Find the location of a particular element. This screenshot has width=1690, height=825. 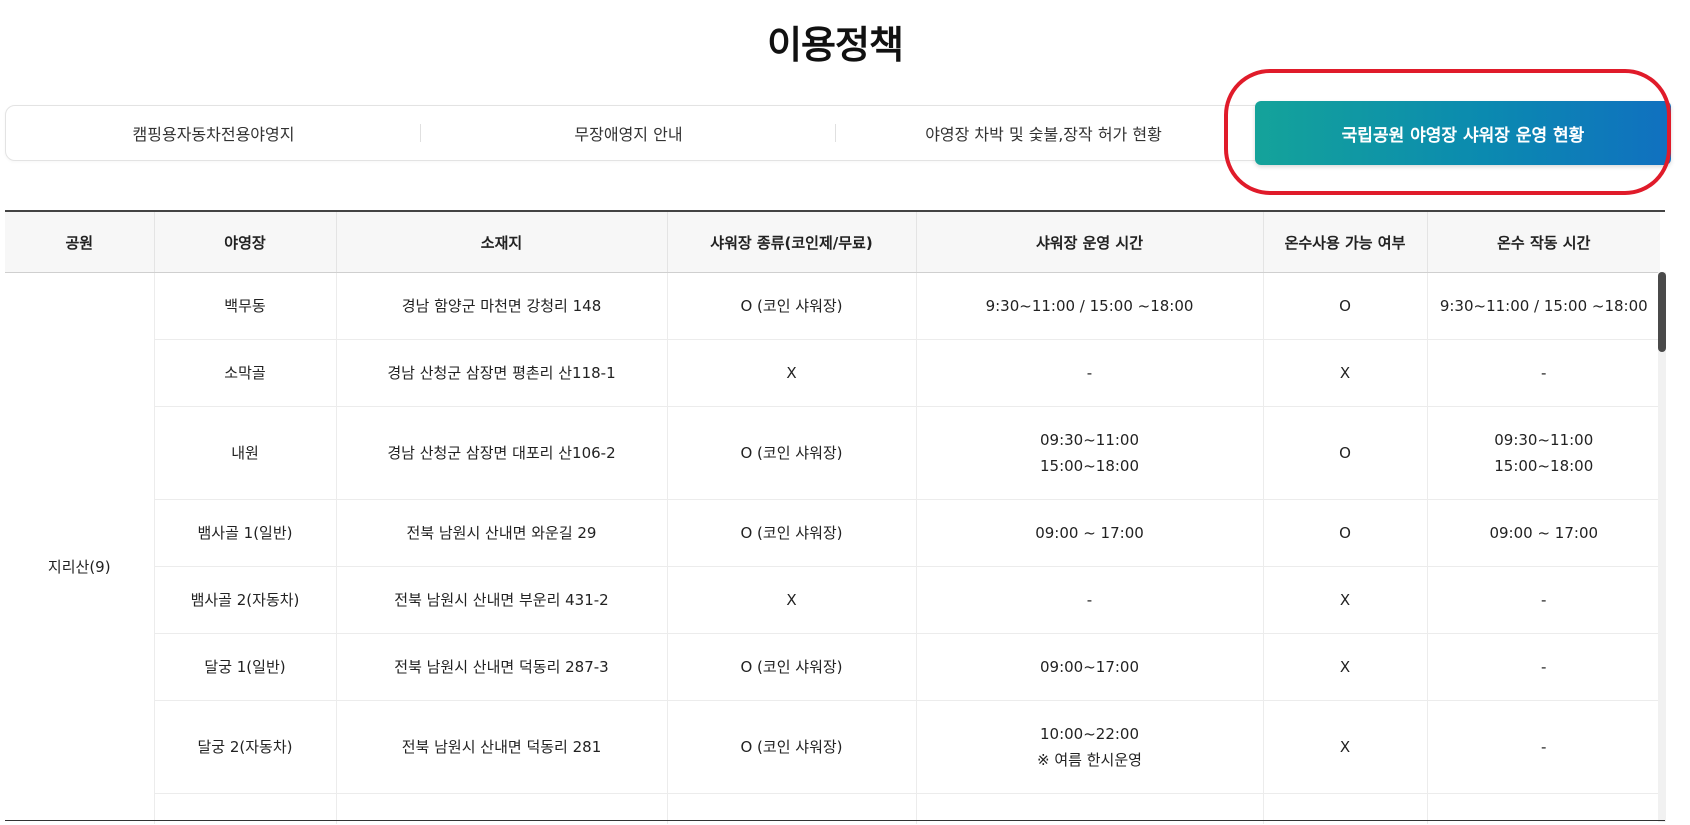

hot-water-hours-line: 15:00~18:00 is located at coordinates (1544, 466).